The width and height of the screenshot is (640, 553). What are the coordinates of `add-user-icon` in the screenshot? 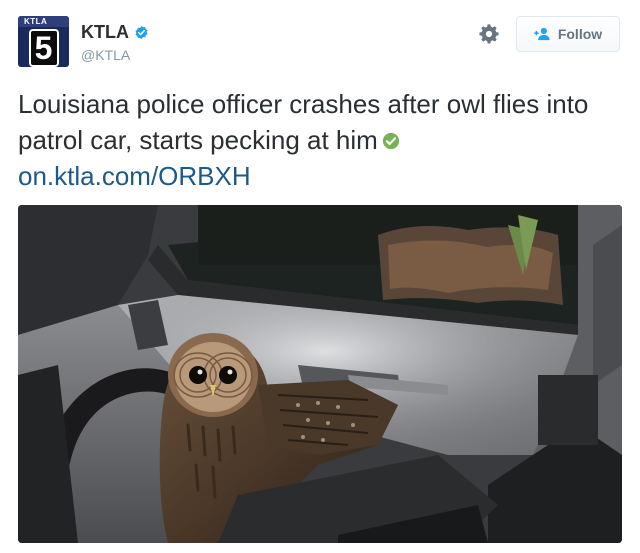 It's located at (542, 34).